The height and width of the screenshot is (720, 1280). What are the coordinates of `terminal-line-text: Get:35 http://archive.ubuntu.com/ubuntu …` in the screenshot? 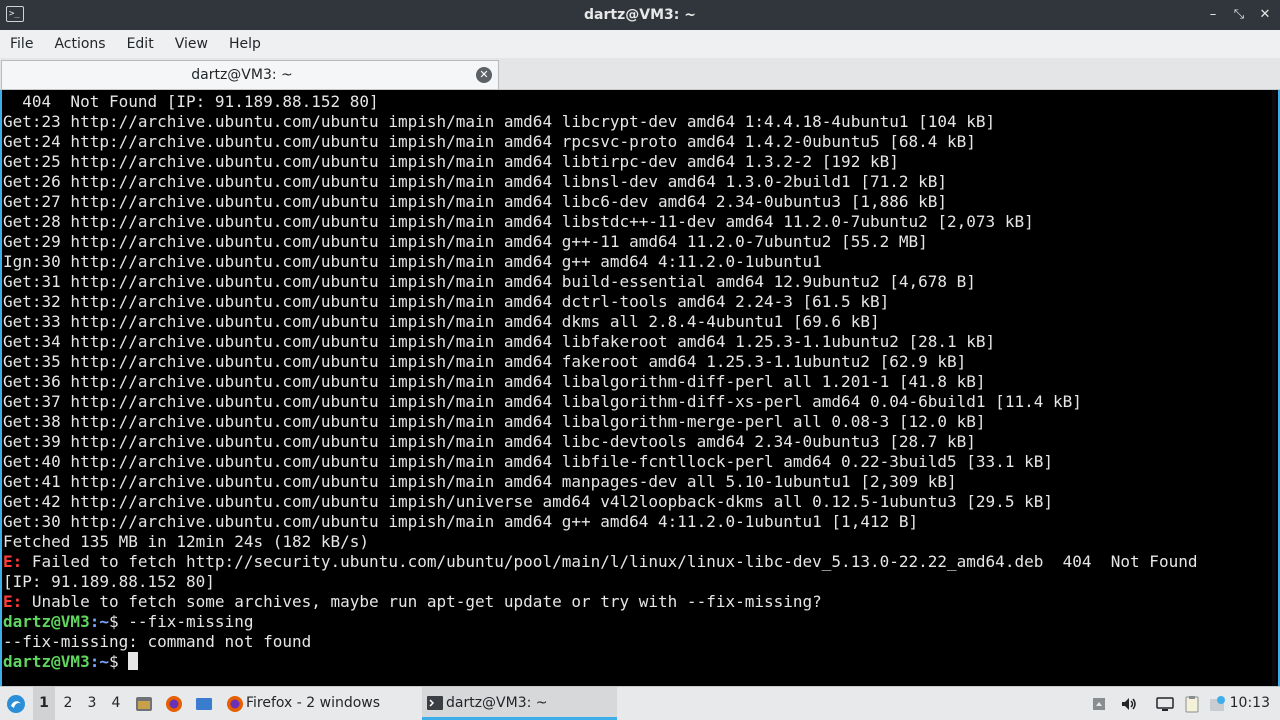 It's located at (485, 361).